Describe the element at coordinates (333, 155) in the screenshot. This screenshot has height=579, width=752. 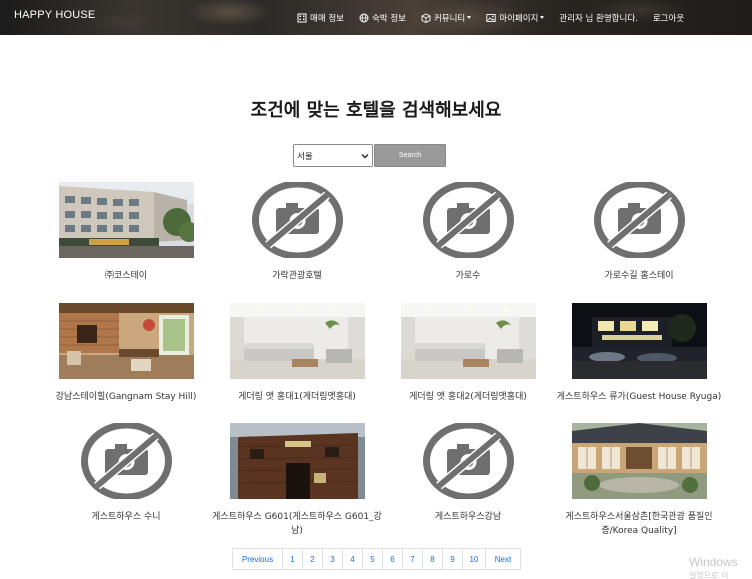
I see `city-select: 서울` at that location.